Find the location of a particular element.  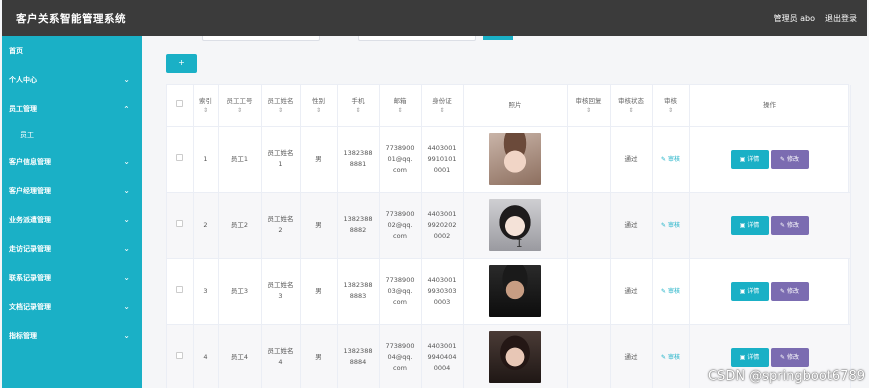

column-header-label: 邮箱 is located at coordinates (400, 100).